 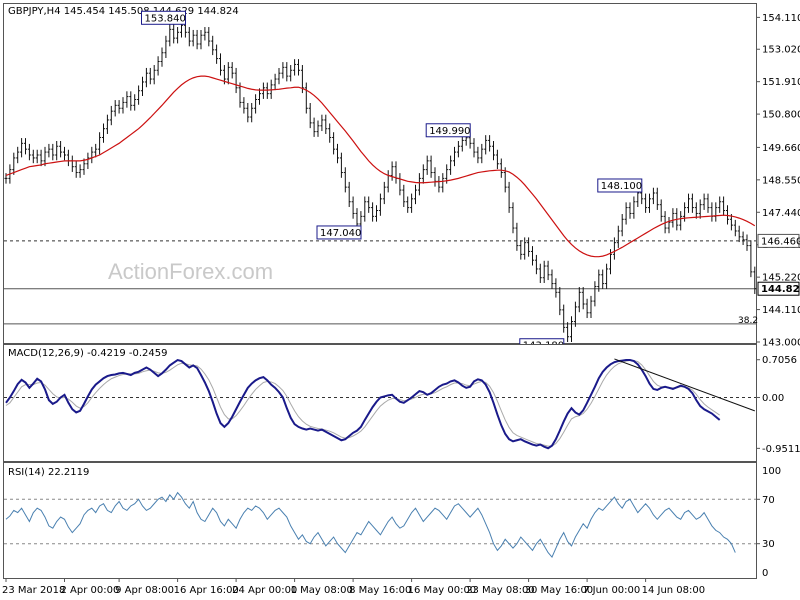 What do you see at coordinates (781, 50) in the screenshot?
I see `price-y-tick-label: 153.020` at bounding box center [781, 50].